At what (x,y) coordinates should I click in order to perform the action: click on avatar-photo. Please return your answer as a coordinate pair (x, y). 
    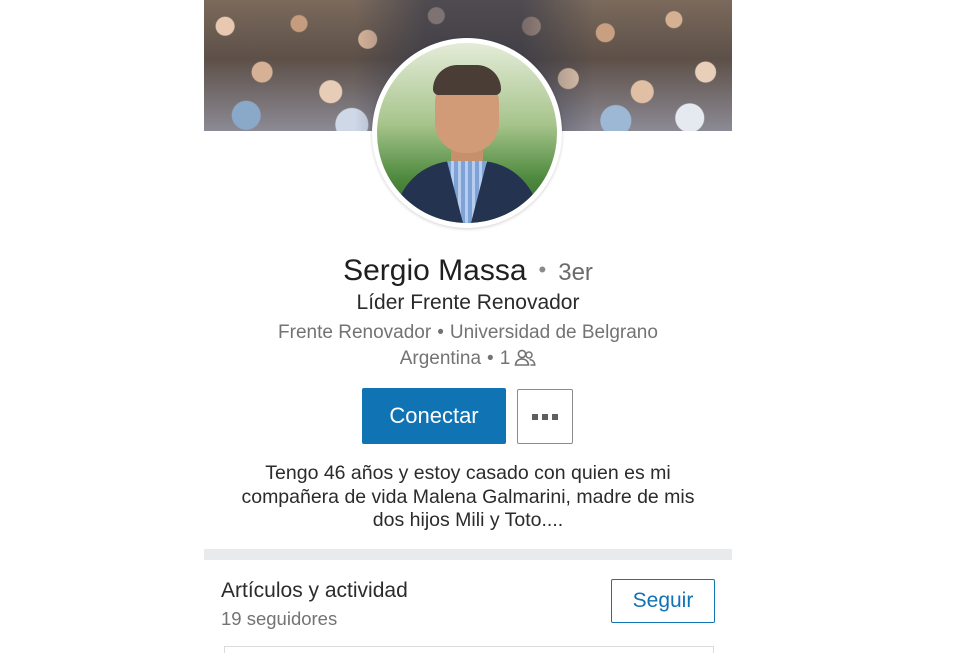
    Looking at the image, I should click on (467, 133).